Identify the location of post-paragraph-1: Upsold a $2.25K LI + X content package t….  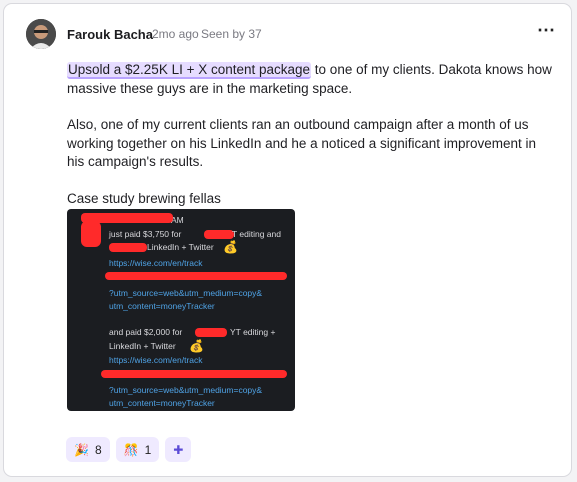
(312, 79).